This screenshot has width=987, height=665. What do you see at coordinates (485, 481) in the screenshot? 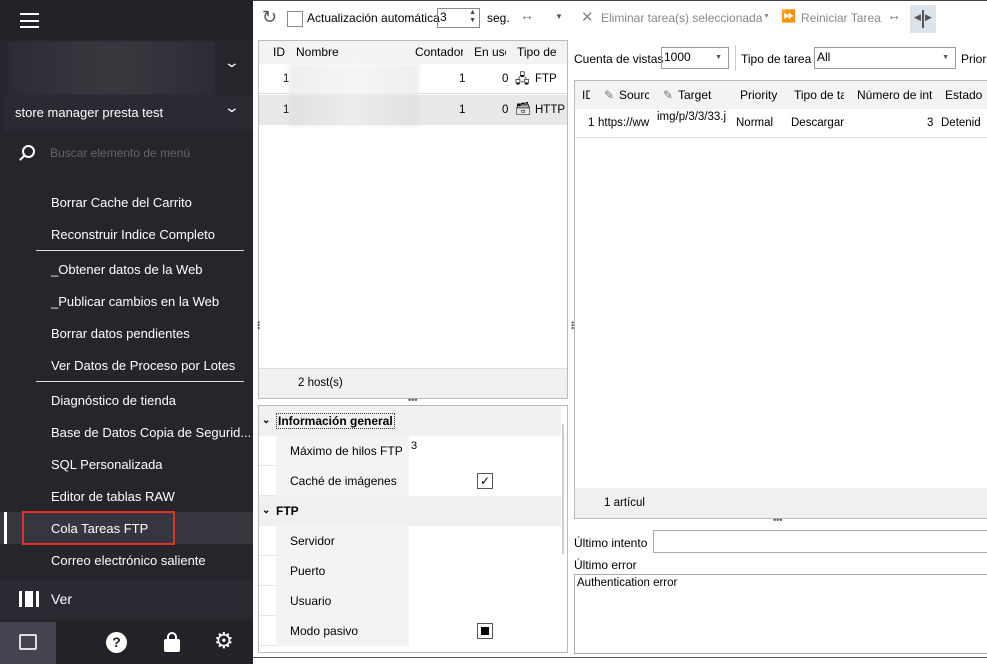
I see `image-cache-checkbox: ✓` at bounding box center [485, 481].